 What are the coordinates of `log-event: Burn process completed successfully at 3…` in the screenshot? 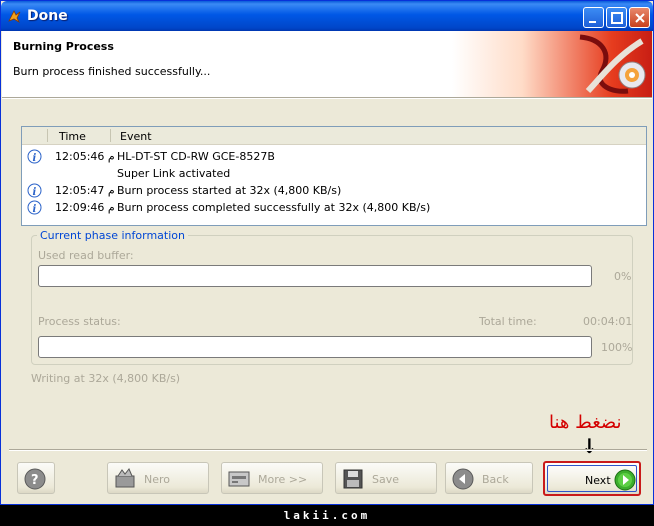 It's located at (274, 207).